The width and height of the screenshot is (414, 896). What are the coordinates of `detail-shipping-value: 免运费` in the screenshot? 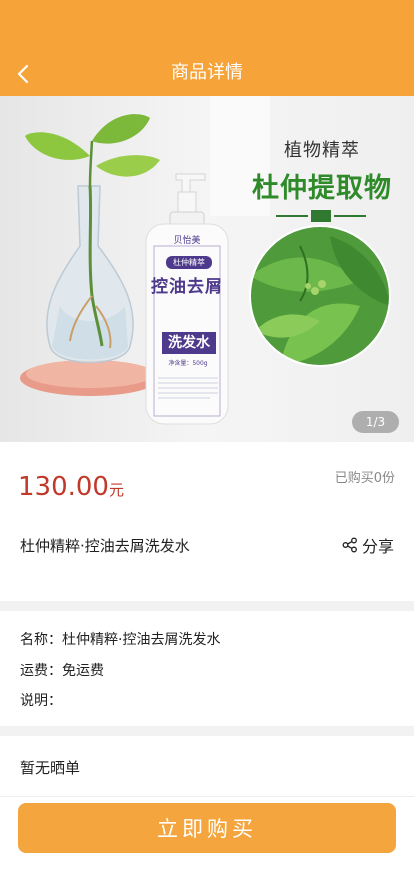 It's located at (83, 671).